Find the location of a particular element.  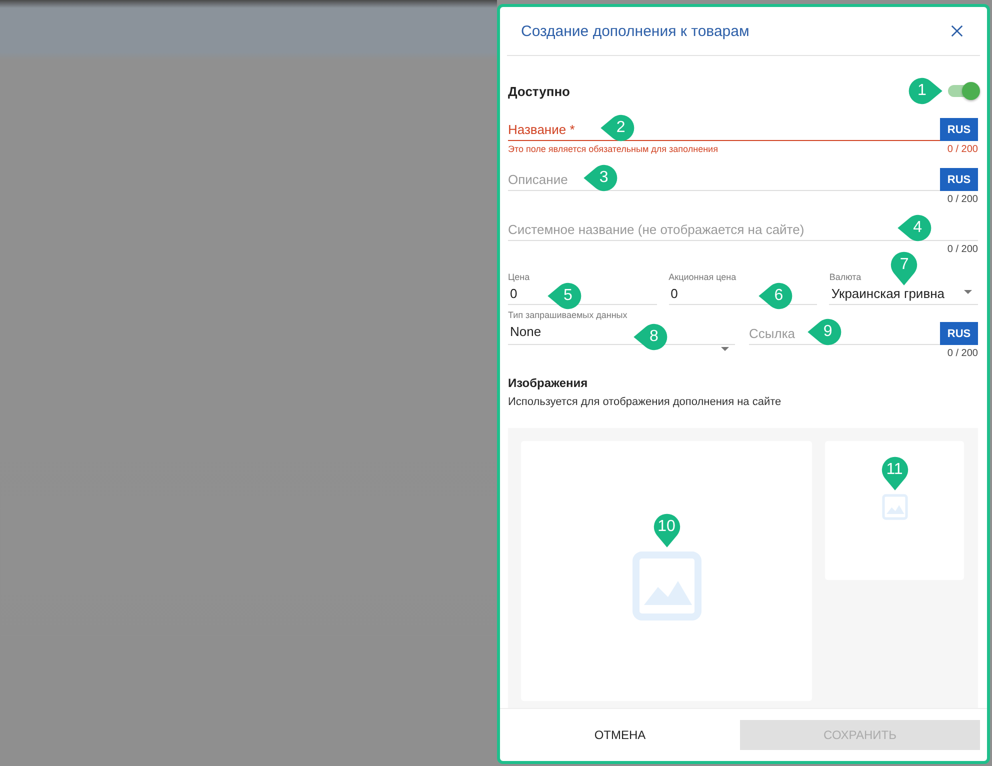

field-label: Валюта is located at coordinates (845, 277).